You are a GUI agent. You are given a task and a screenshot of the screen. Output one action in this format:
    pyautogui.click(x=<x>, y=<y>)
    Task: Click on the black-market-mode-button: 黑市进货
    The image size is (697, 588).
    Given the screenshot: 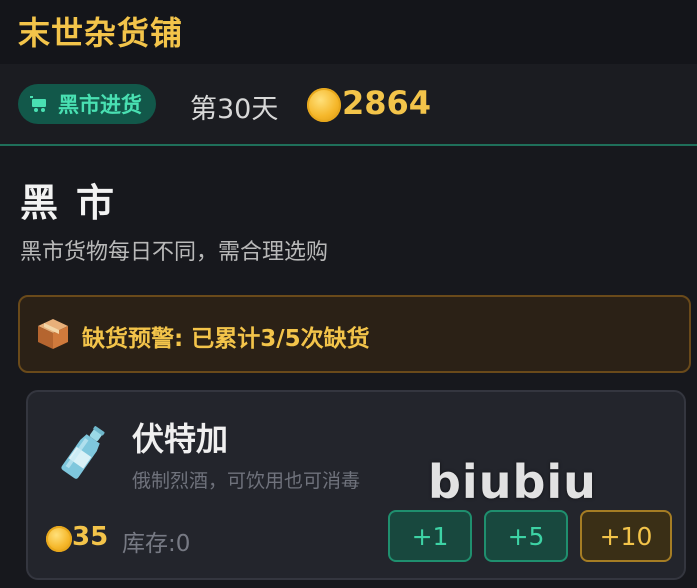 What is the action you would take?
    pyautogui.click(x=87, y=104)
    